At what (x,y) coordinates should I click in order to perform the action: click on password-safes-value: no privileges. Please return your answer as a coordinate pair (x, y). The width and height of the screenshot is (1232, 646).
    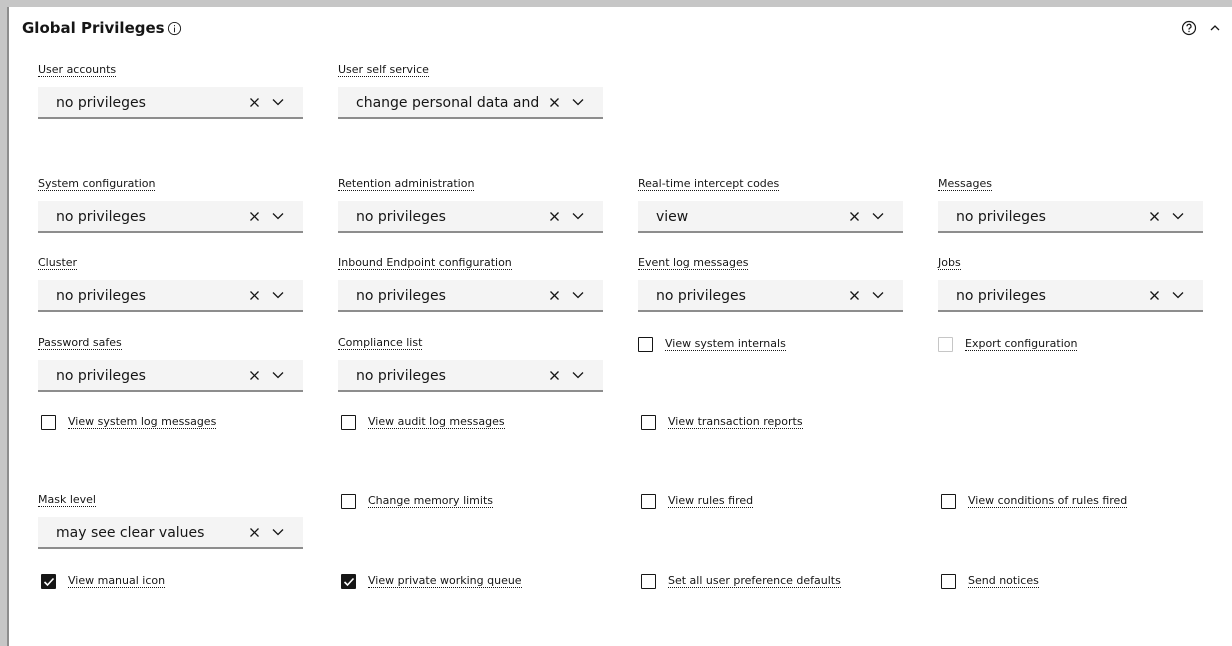
    Looking at the image, I should click on (101, 376).